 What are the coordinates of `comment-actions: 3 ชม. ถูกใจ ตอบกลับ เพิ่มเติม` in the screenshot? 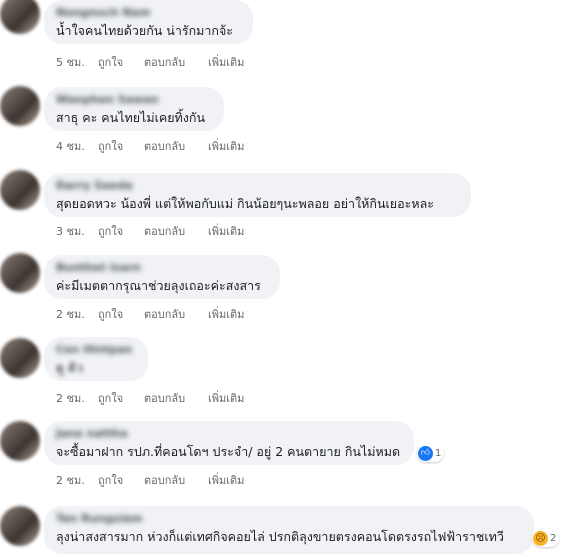 It's located at (150, 231).